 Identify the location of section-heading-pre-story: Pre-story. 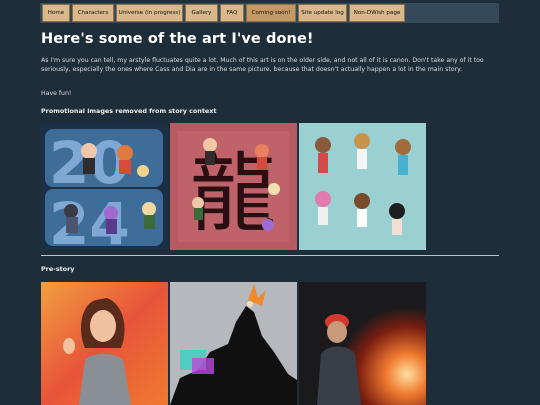
(58, 269).